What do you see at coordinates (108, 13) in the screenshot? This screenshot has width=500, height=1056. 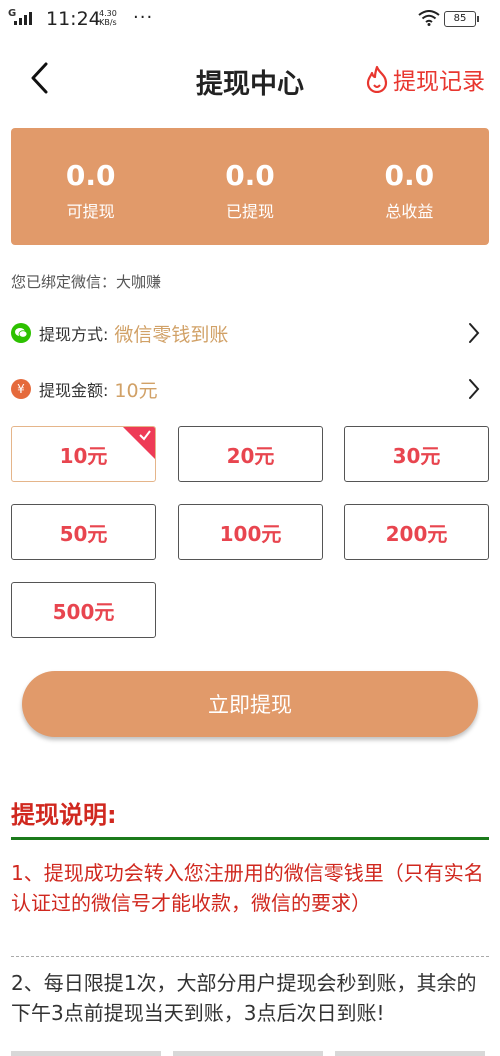 I see `speed-value: 4.30` at bounding box center [108, 13].